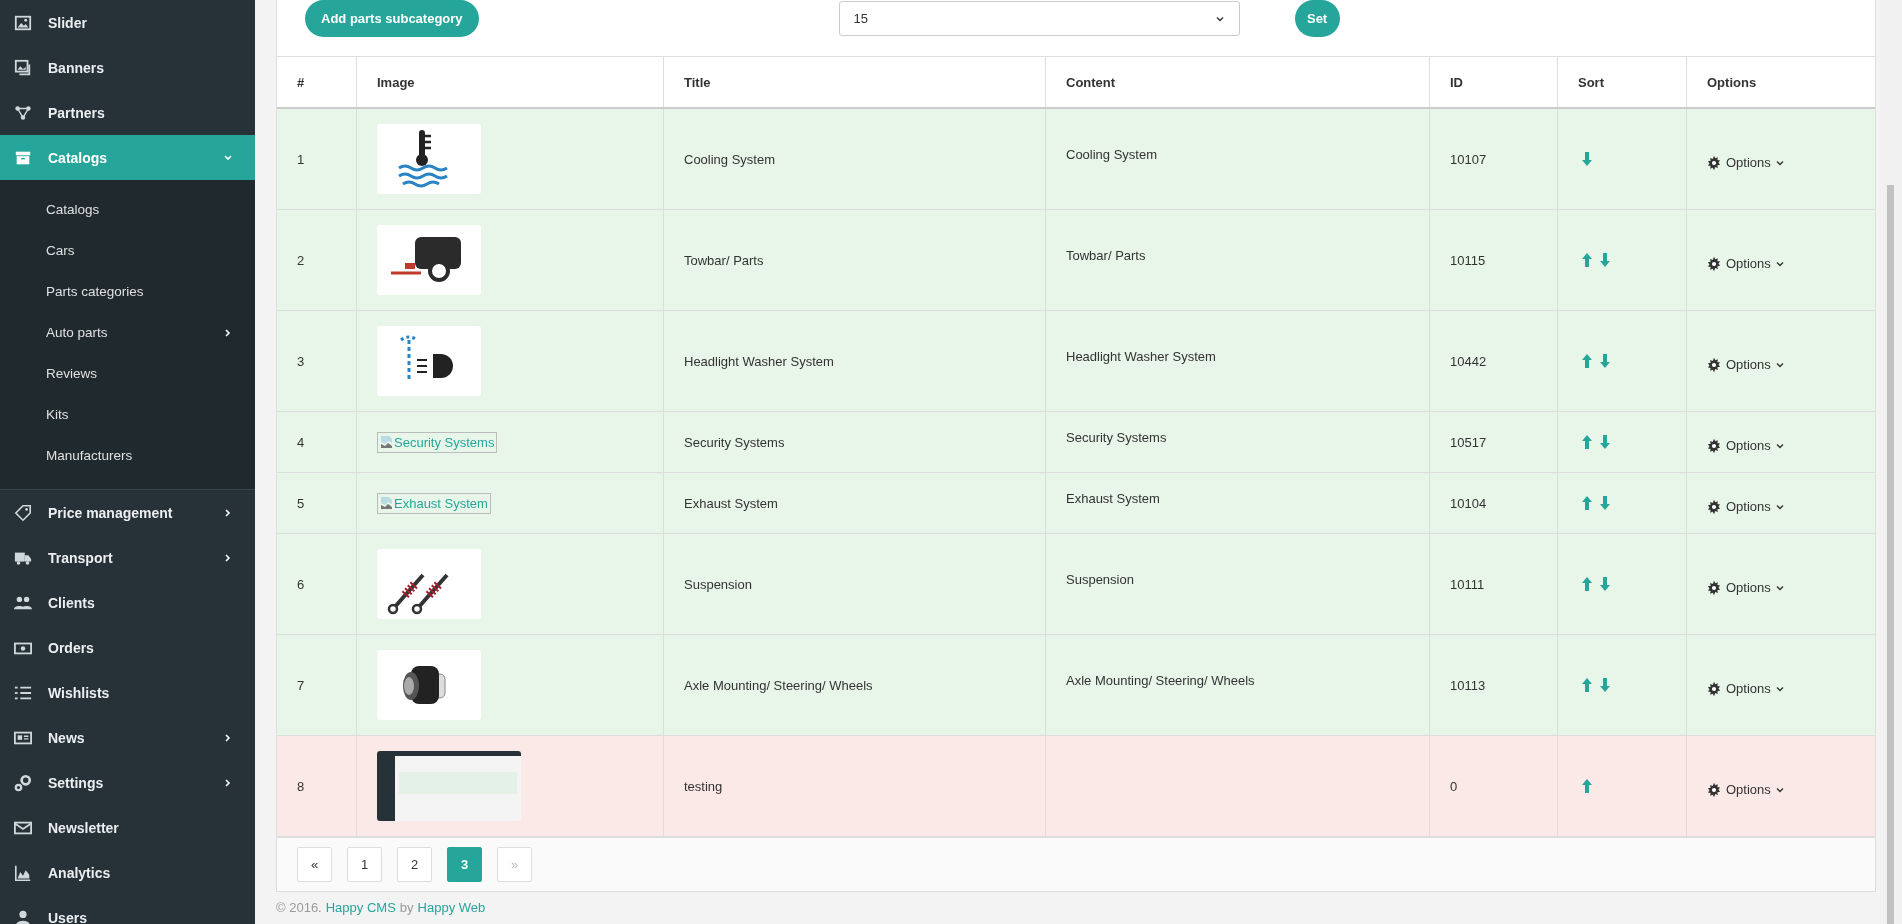 The image size is (1902, 924). Describe the element at coordinates (730, 159) in the screenshot. I see `title-text: Cooling System` at that location.